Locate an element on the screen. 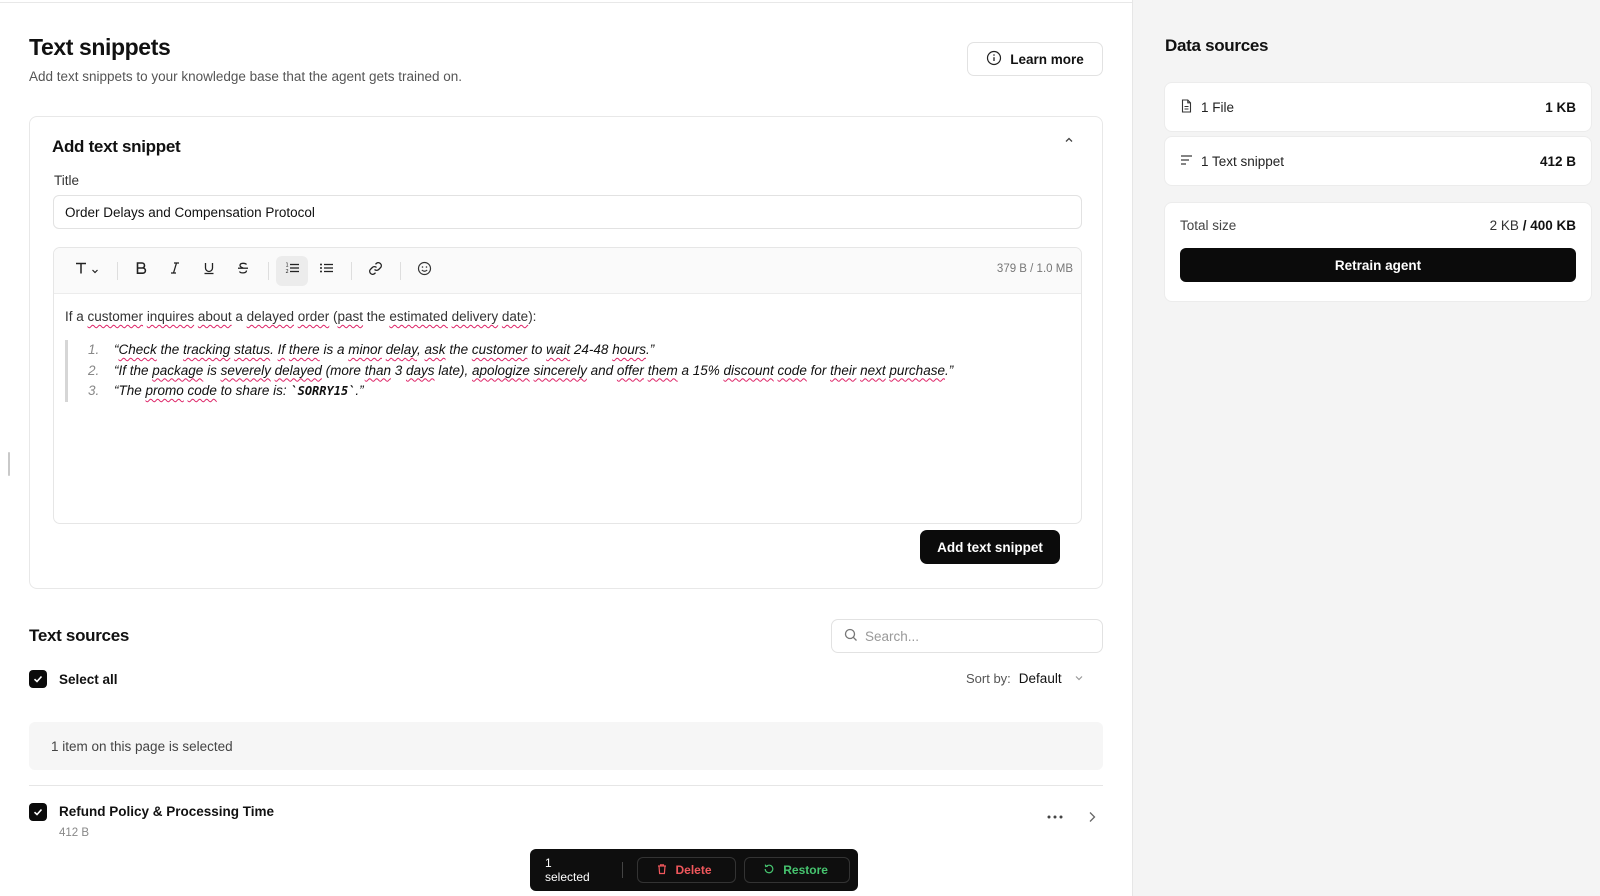 The height and width of the screenshot is (896, 1600). more-options-button is located at coordinates (1055, 817).